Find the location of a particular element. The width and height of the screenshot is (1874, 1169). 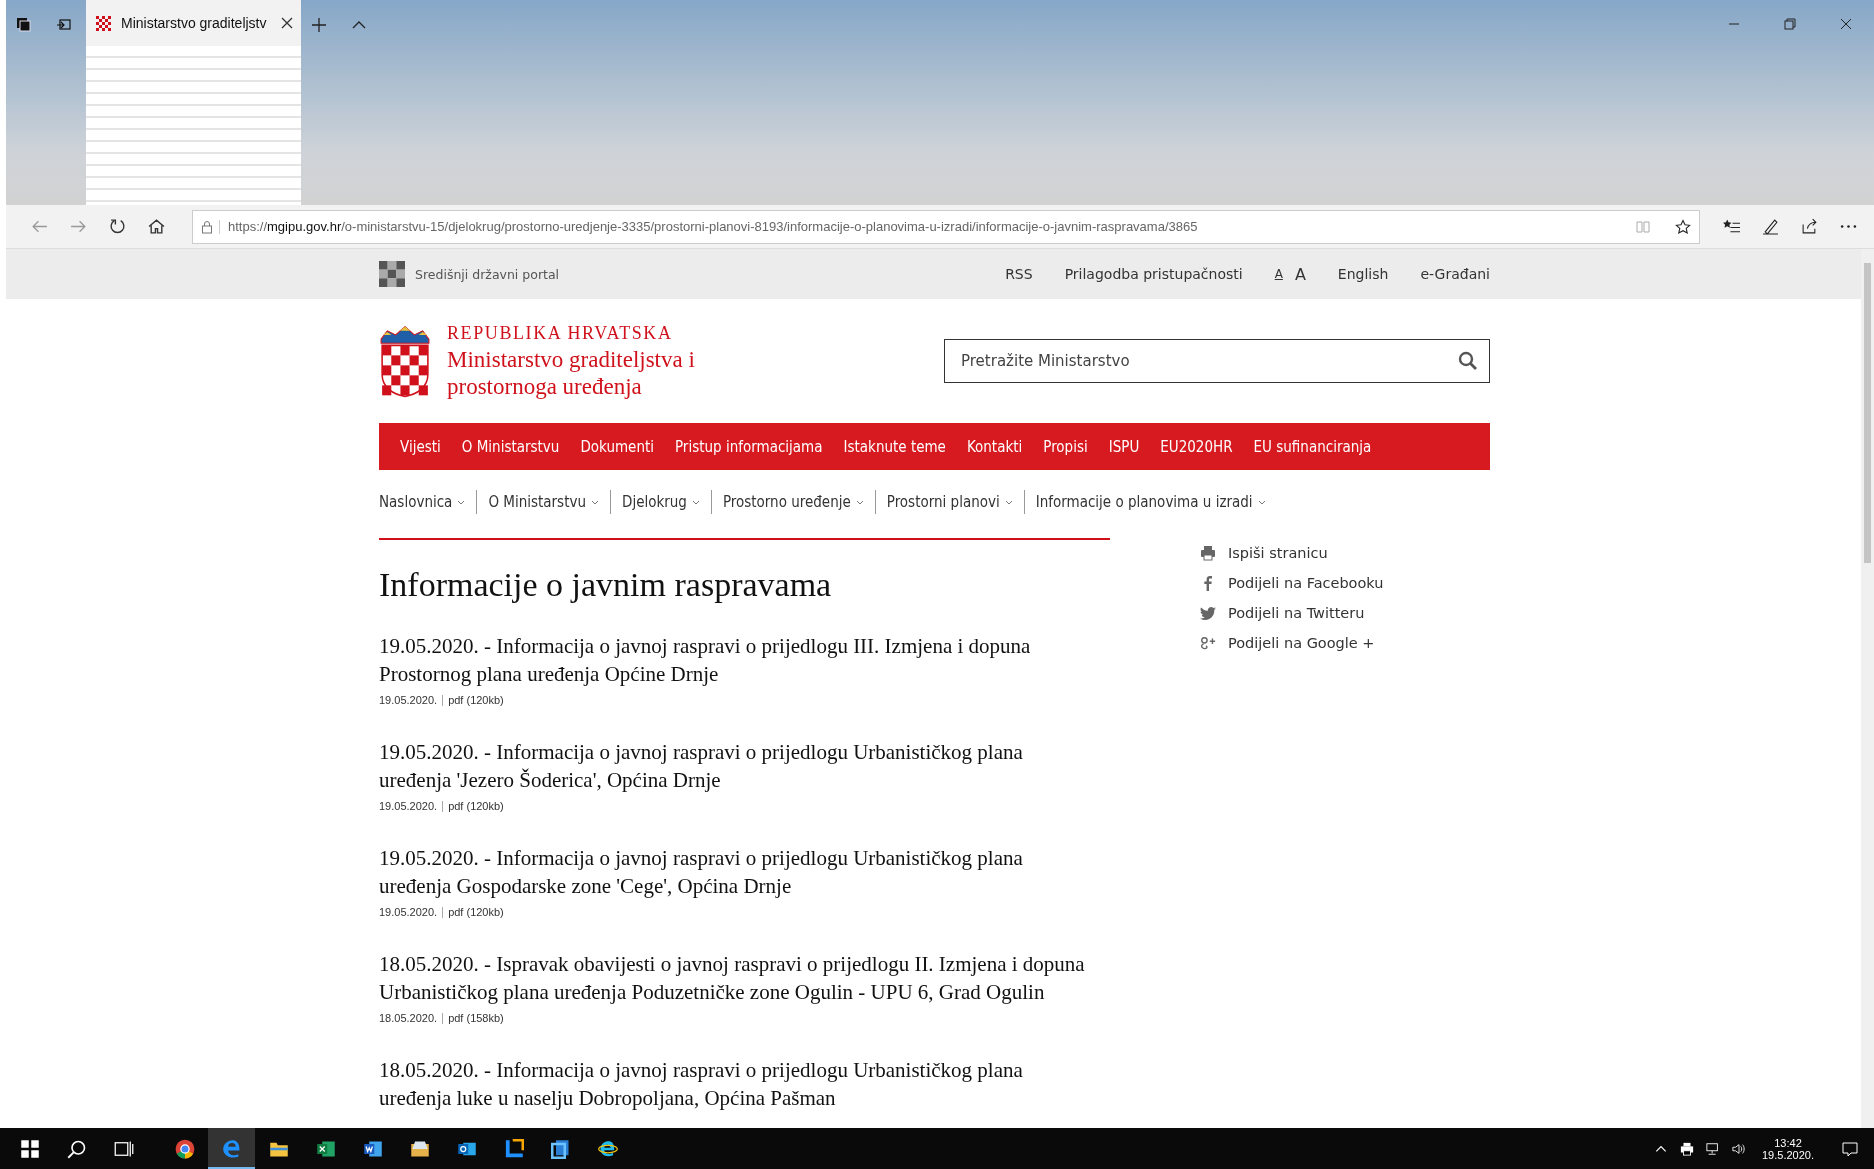

refresh-icon is located at coordinates (117, 226).